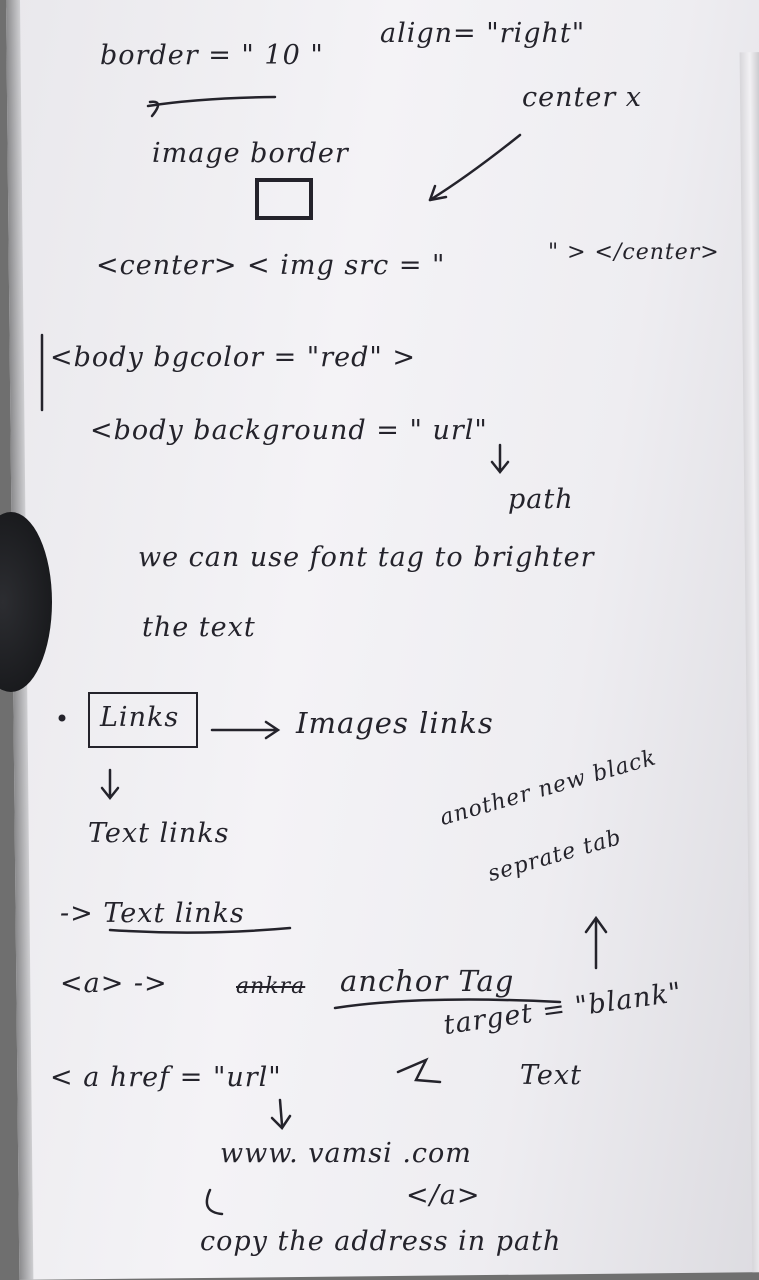  What do you see at coordinates (500, 459) in the screenshot?
I see `path-arrow` at bounding box center [500, 459].